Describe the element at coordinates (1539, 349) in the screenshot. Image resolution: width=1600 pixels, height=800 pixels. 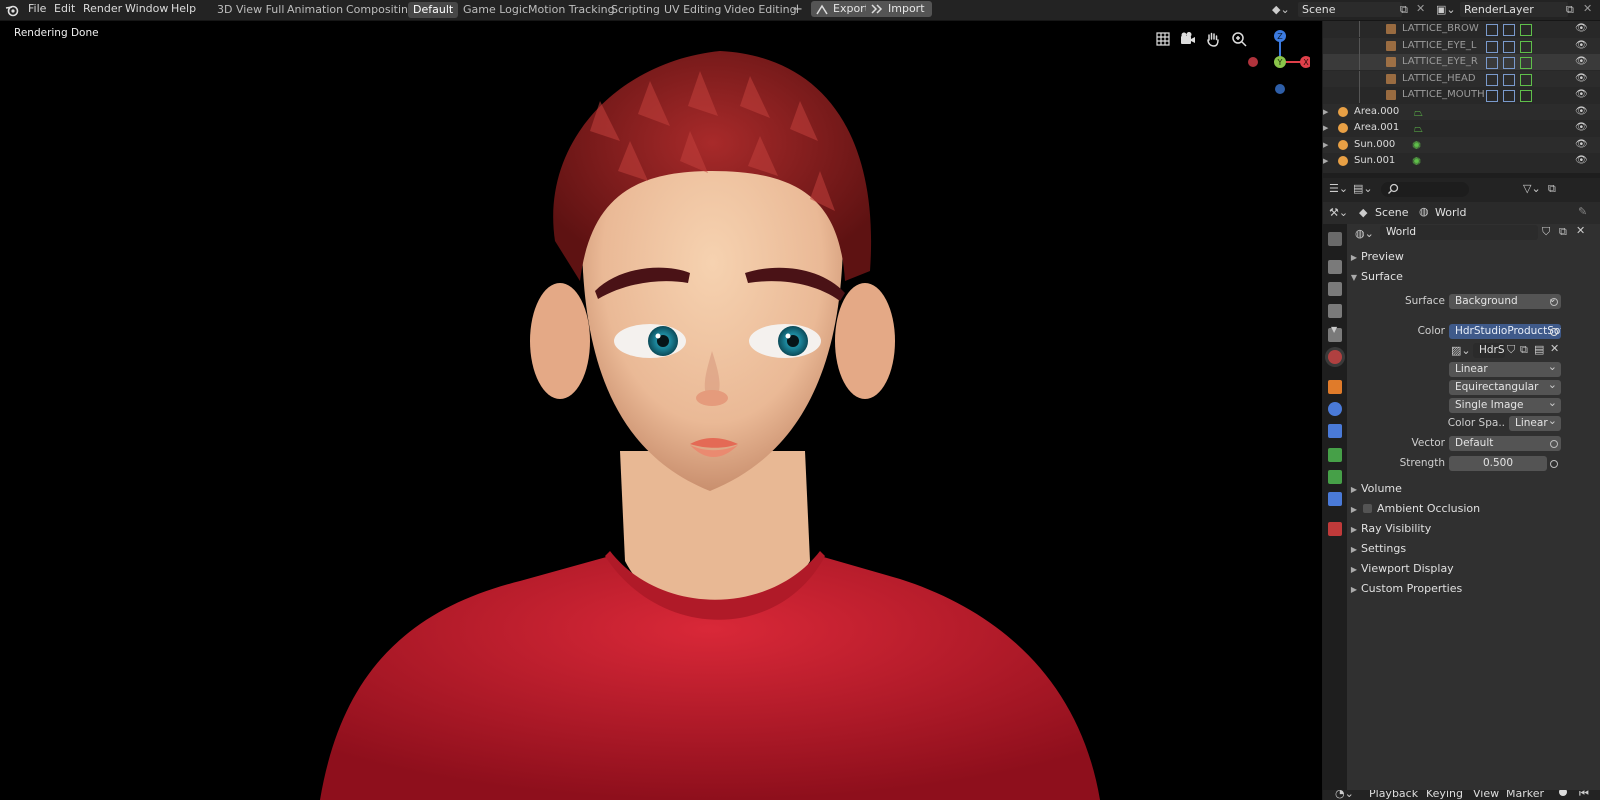
I see `image-open-icon: ▤` at that location.